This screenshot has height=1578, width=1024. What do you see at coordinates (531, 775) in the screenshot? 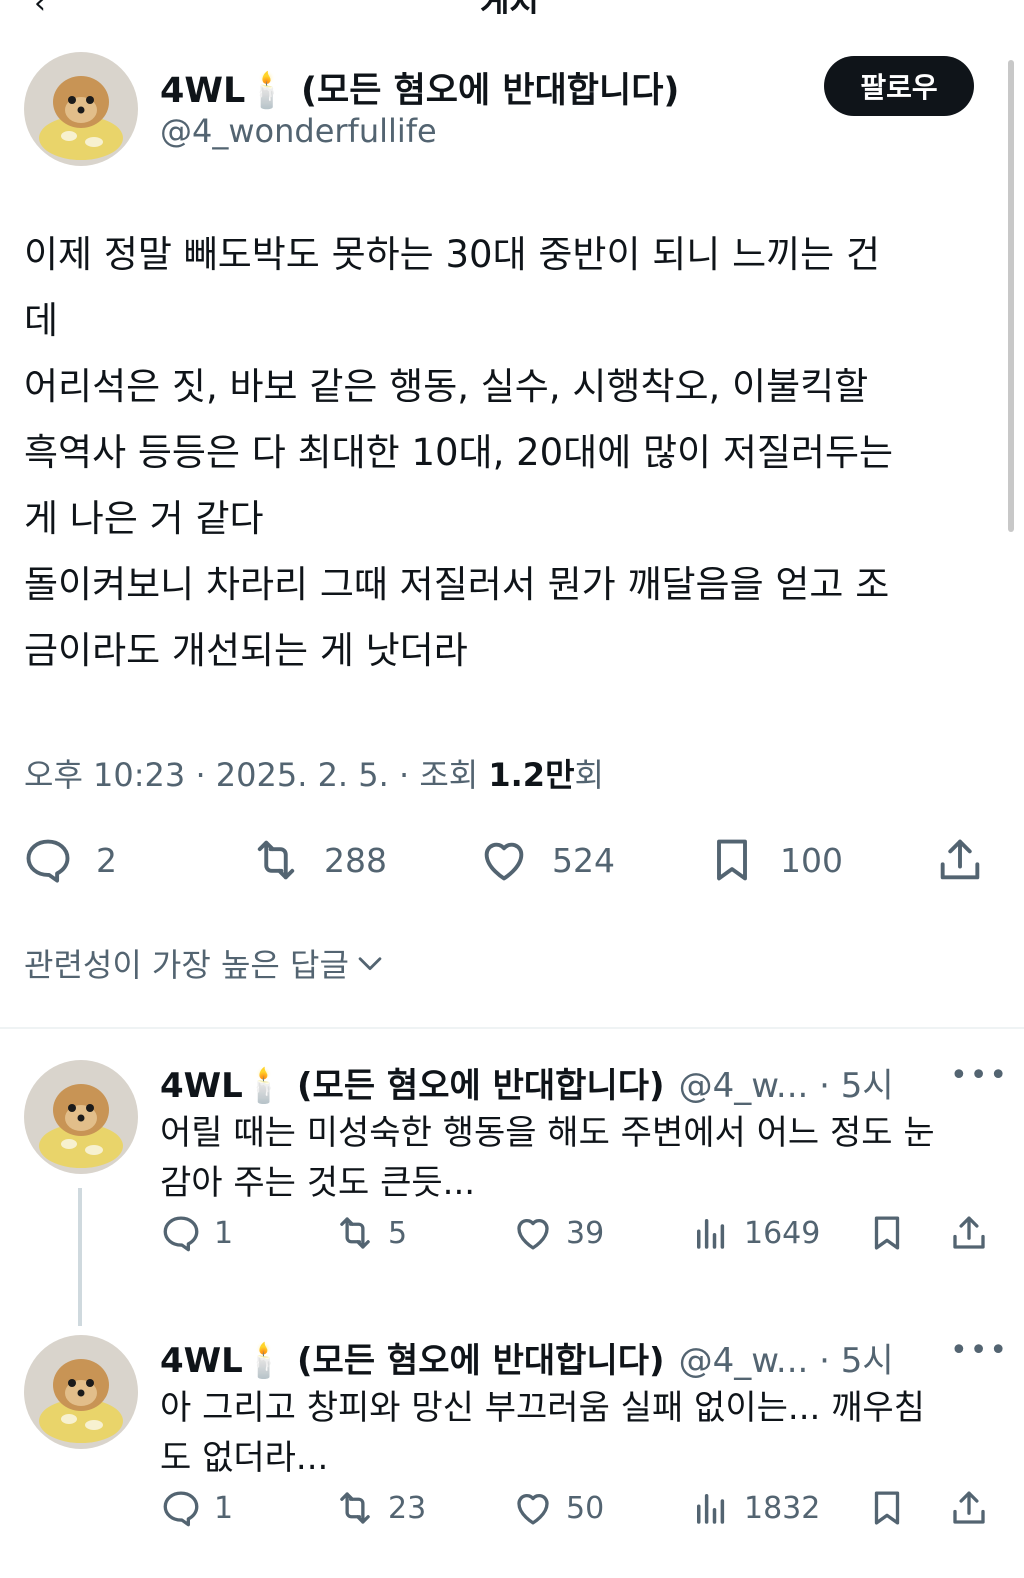
I see `view-count: 1.2만` at bounding box center [531, 775].